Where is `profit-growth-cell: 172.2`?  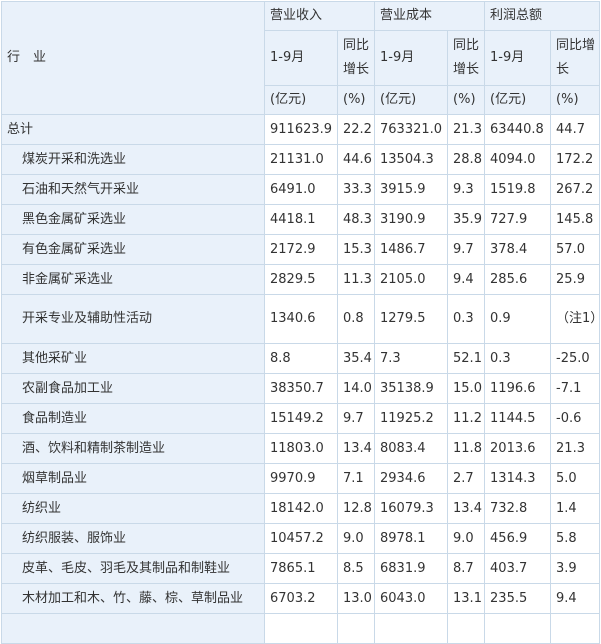
profit-growth-cell: 172.2 is located at coordinates (575, 159).